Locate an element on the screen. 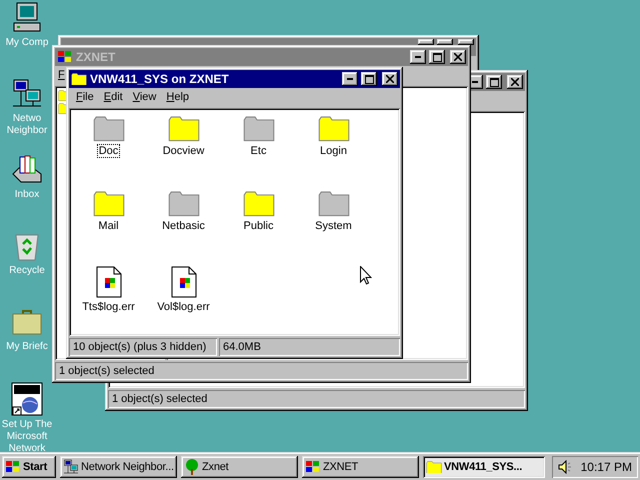  item-label: Vol$log.err is located at coordinates (183, 307).